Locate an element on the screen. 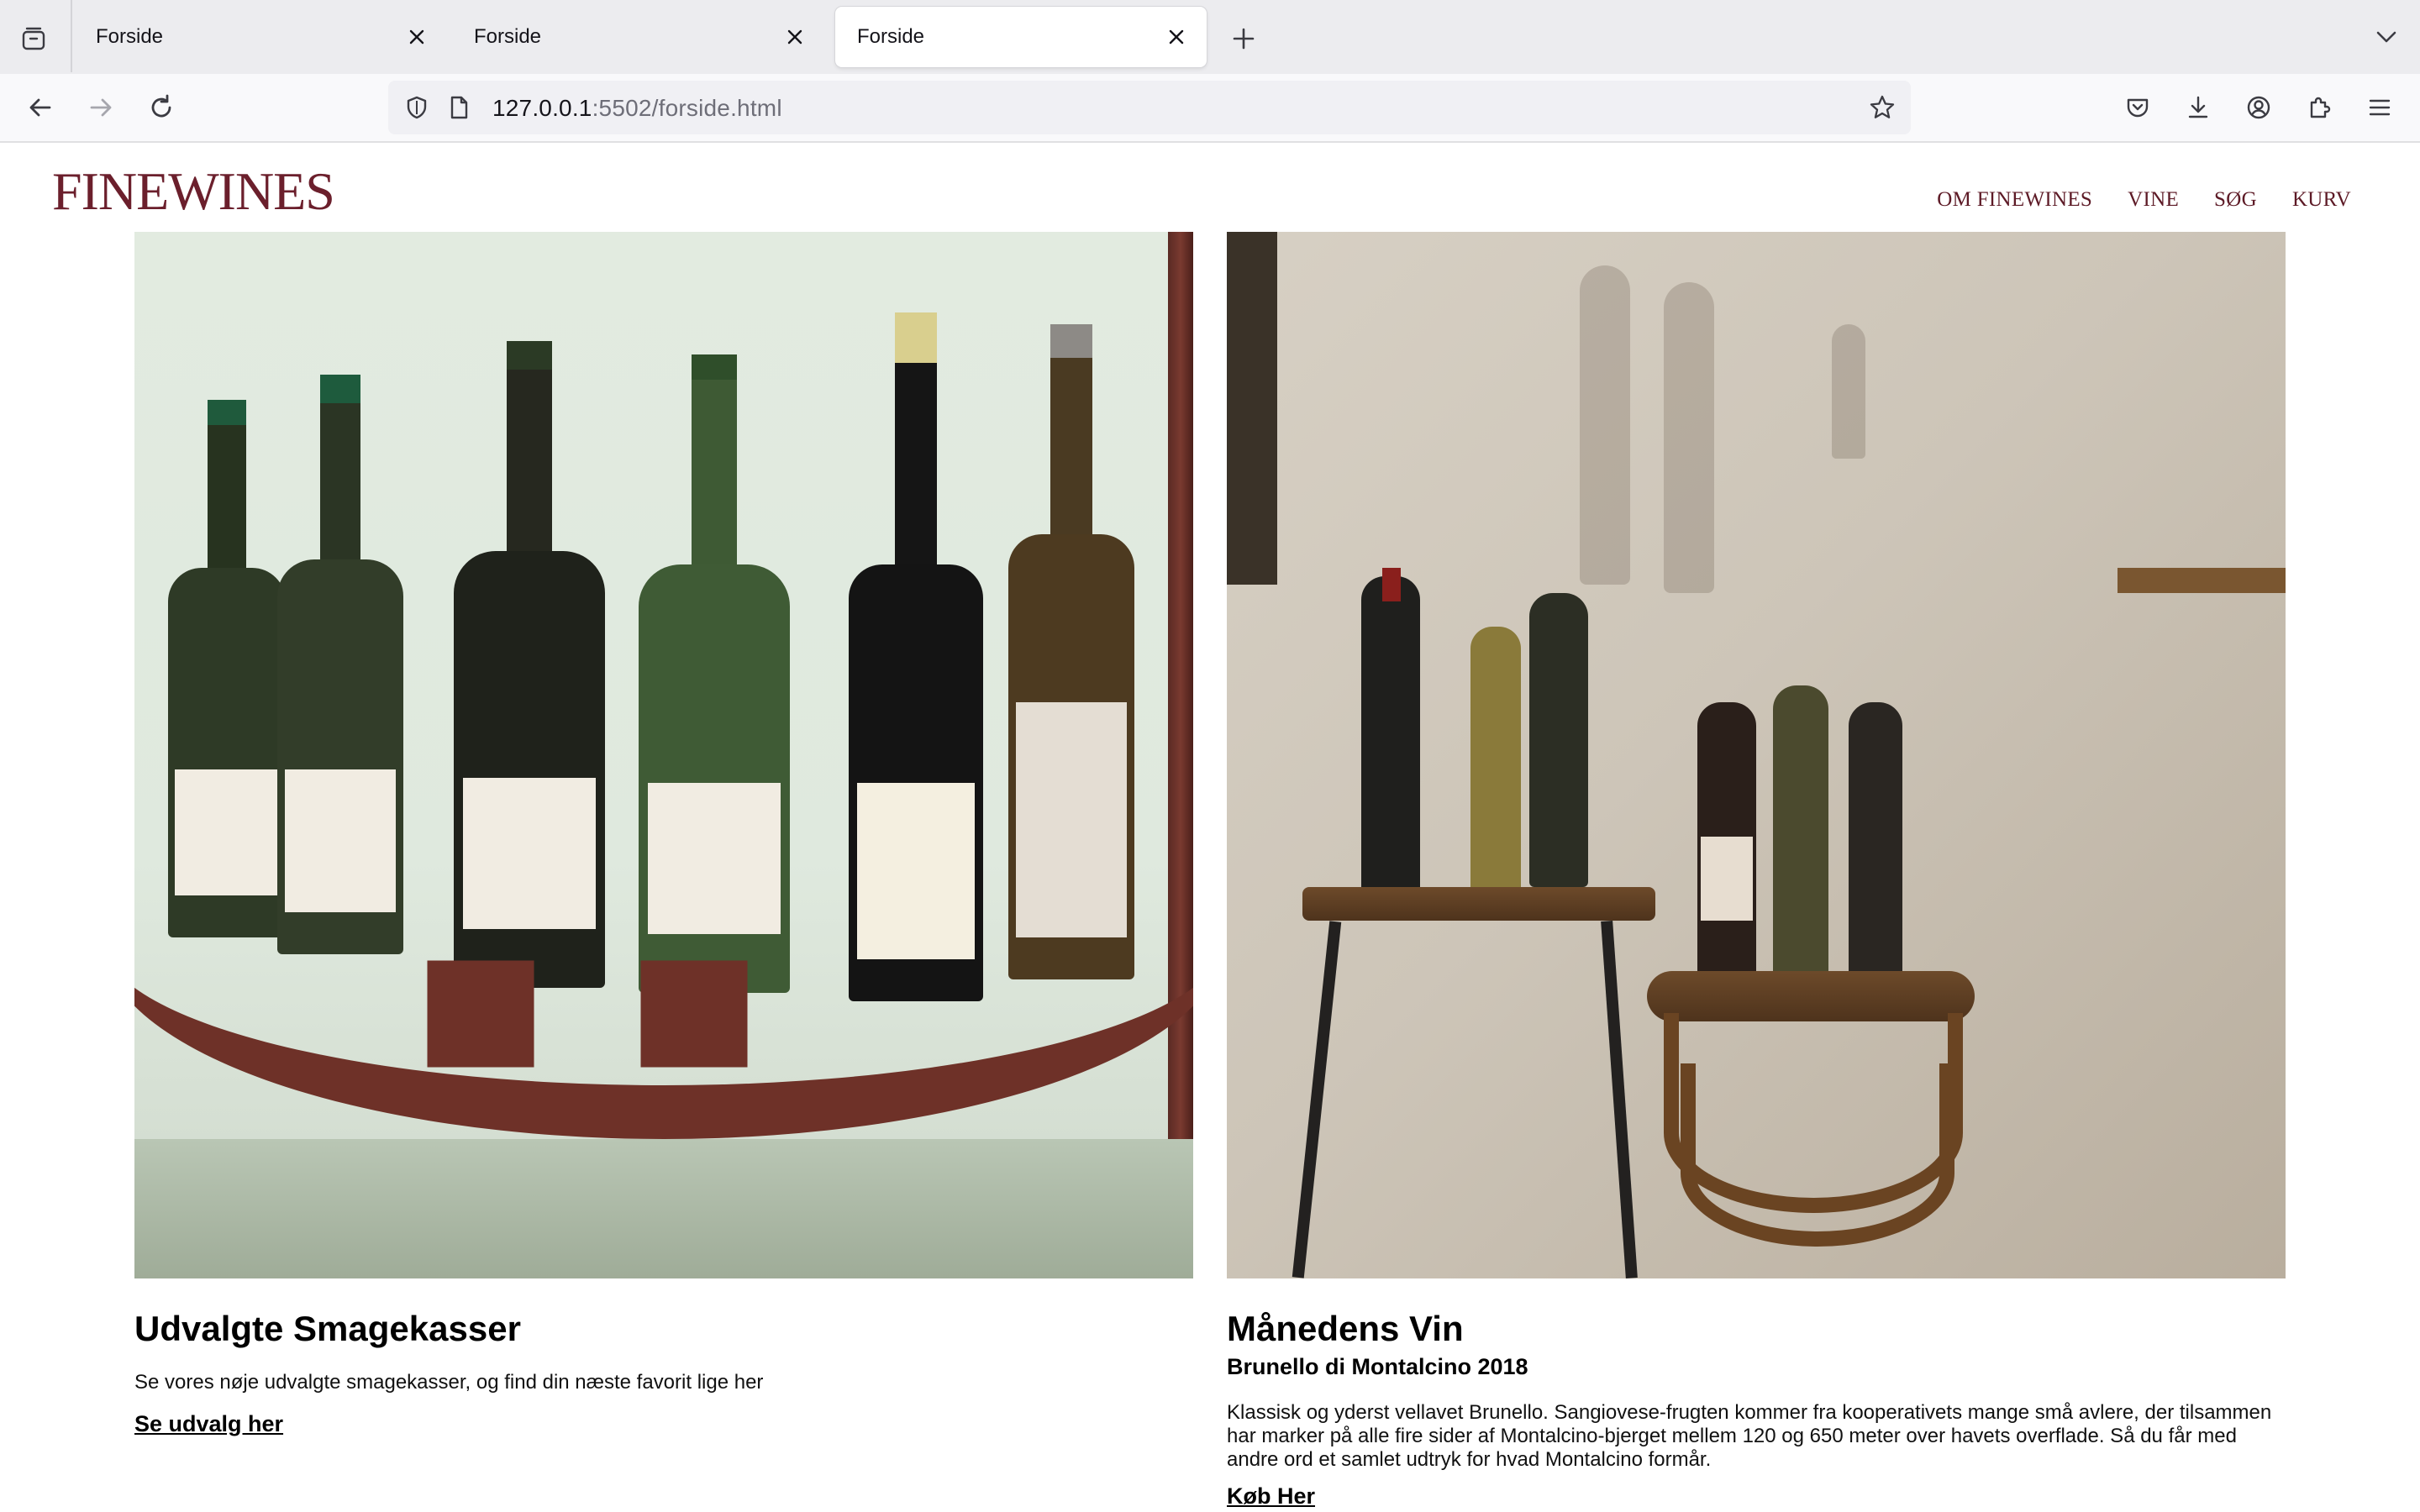  address-bar: 127.0.0.1:5502/forside.html is located at coordinates (1149, 107).